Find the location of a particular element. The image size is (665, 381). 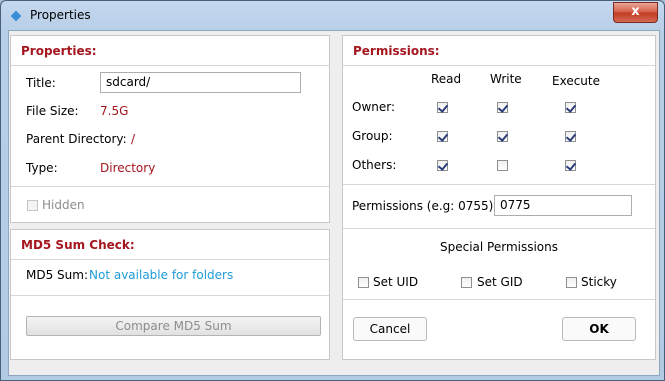

others-execute-checkbox is located at coordinates (570, 165).